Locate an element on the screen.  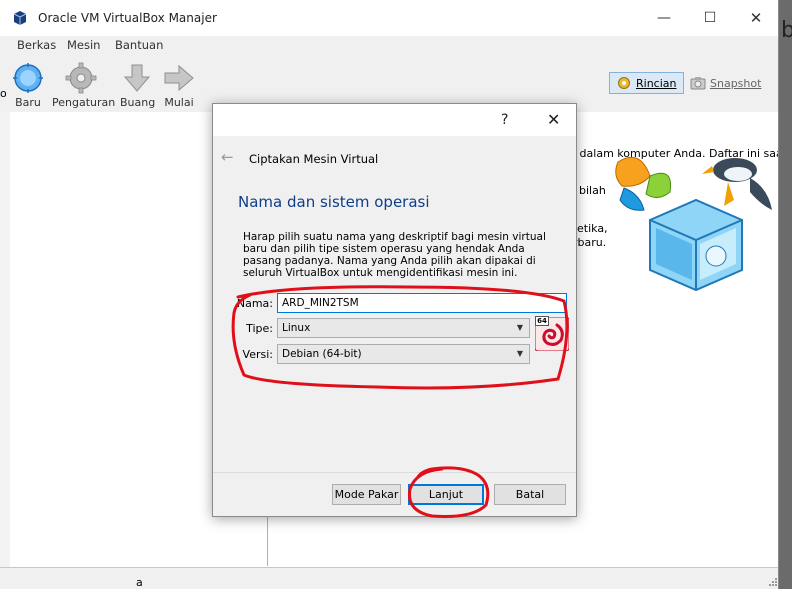
menu-bantuan: Bantuan is located at coordinates (139, 45).